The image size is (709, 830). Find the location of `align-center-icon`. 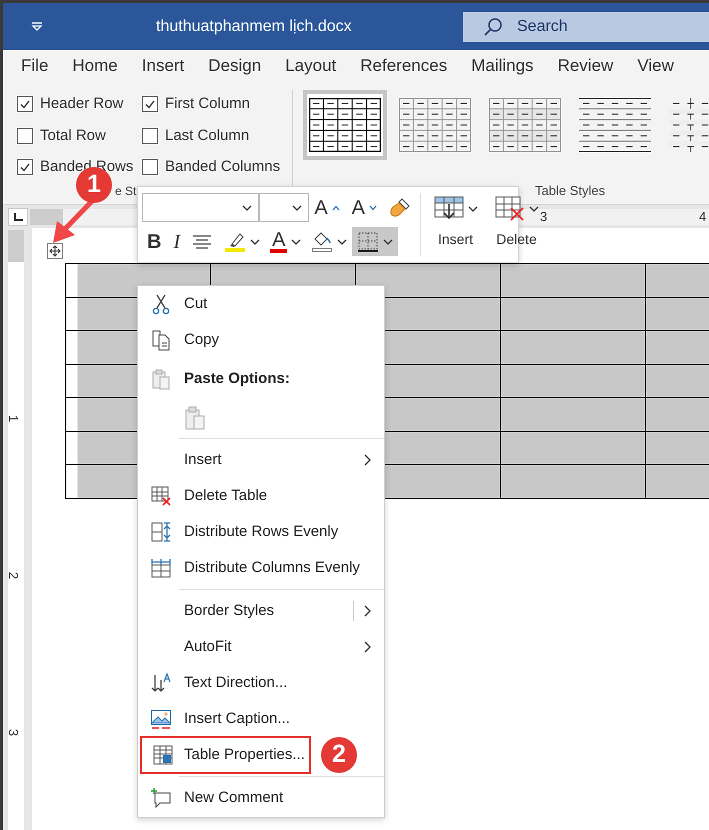

align-center-icon is located at coordinates (202, 242).